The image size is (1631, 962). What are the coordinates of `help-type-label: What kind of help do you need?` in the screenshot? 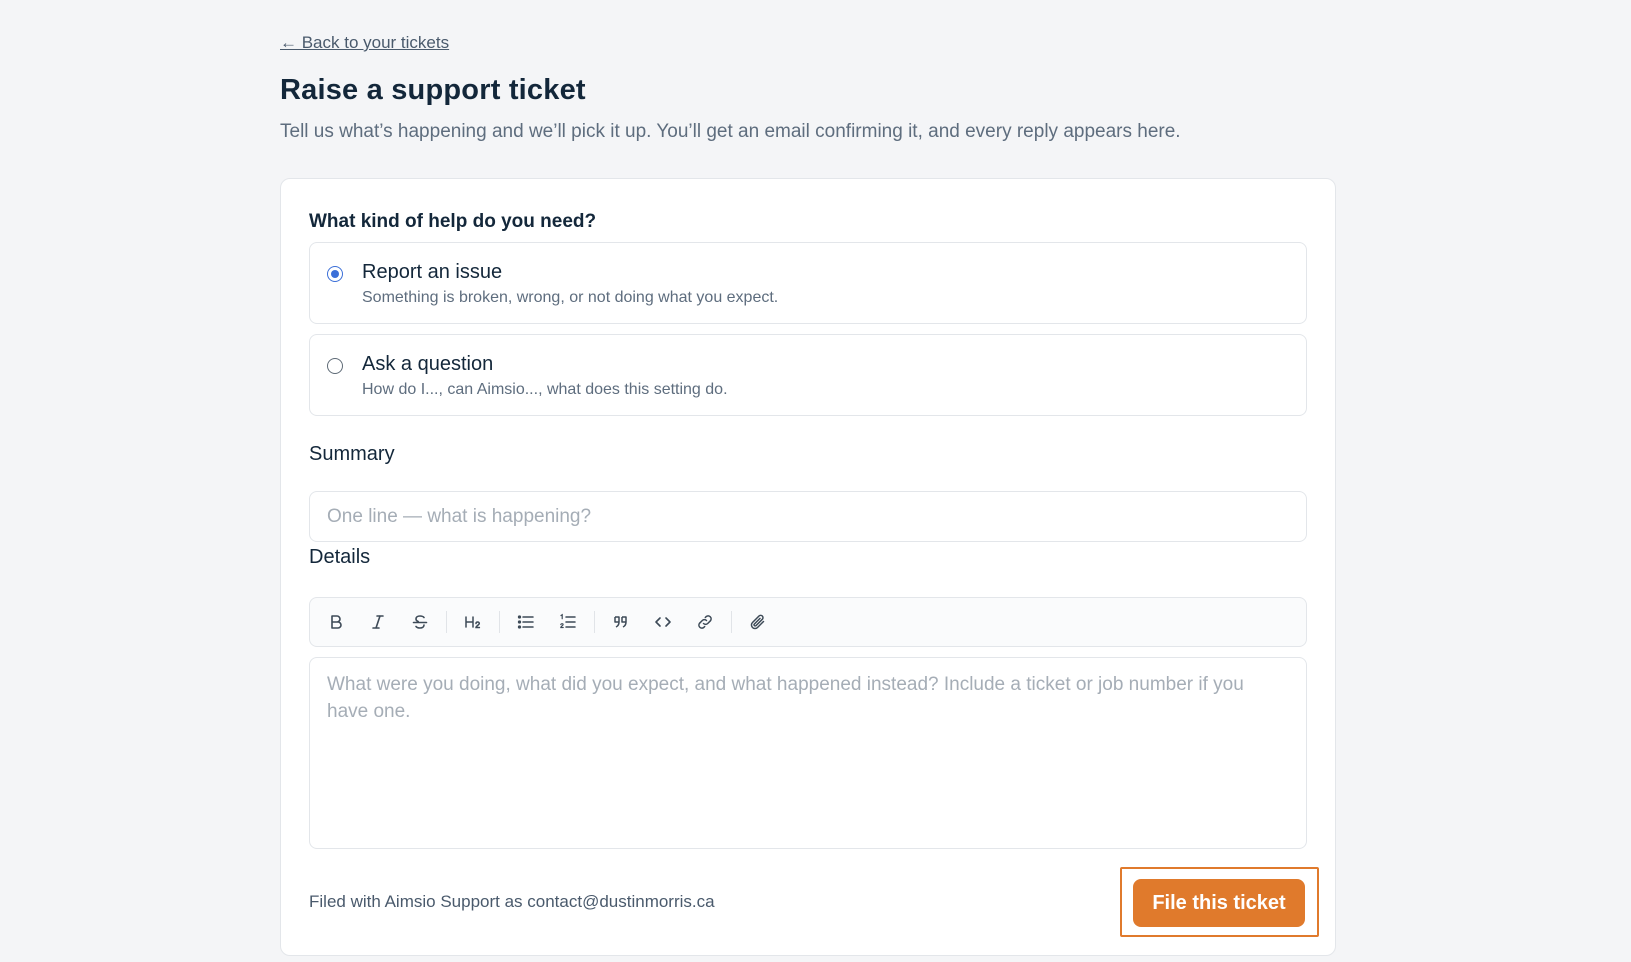 It's located at (453, 221).